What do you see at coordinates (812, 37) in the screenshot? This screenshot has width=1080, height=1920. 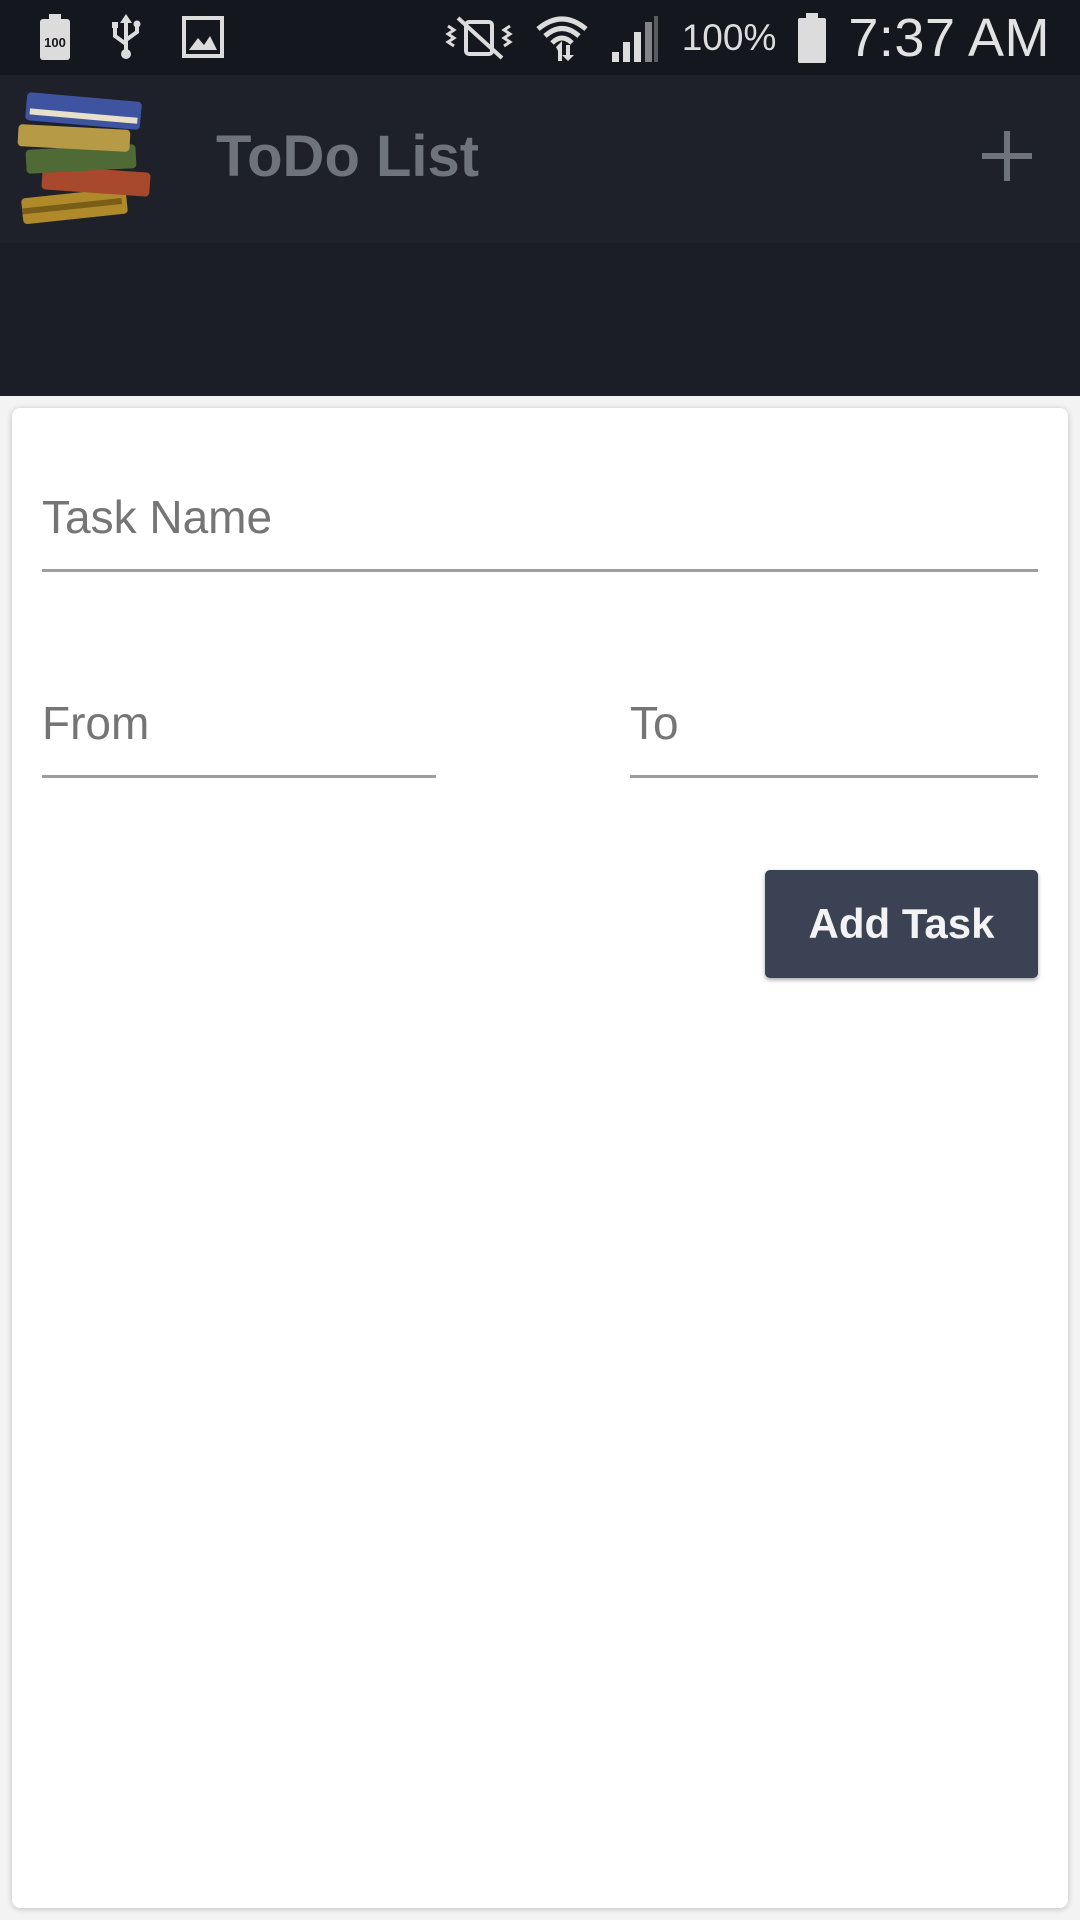 I see `battery-icon` at bounding box center [812, 37].